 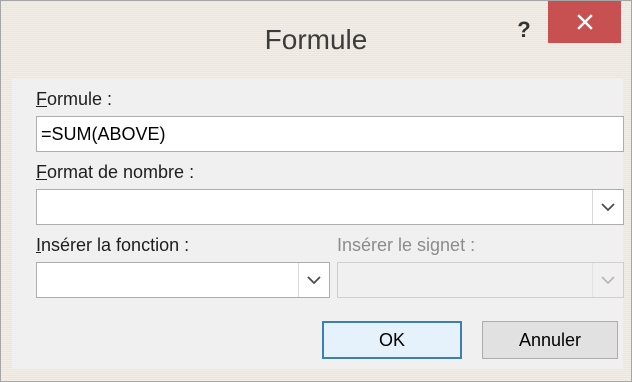 What do you see at coordinates (330, 134) in the screenshot?
I see `formula-input: =SUM(ABOVE)` at bounding box center [330, 134].